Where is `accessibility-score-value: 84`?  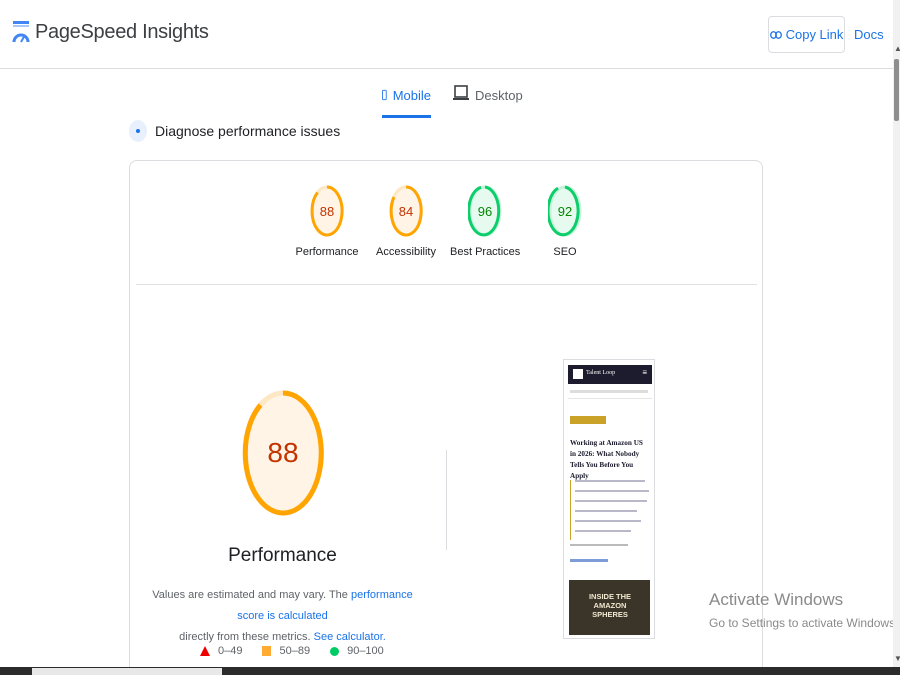
accessibility-score-value: 84 is located at coordinates (406, 211).